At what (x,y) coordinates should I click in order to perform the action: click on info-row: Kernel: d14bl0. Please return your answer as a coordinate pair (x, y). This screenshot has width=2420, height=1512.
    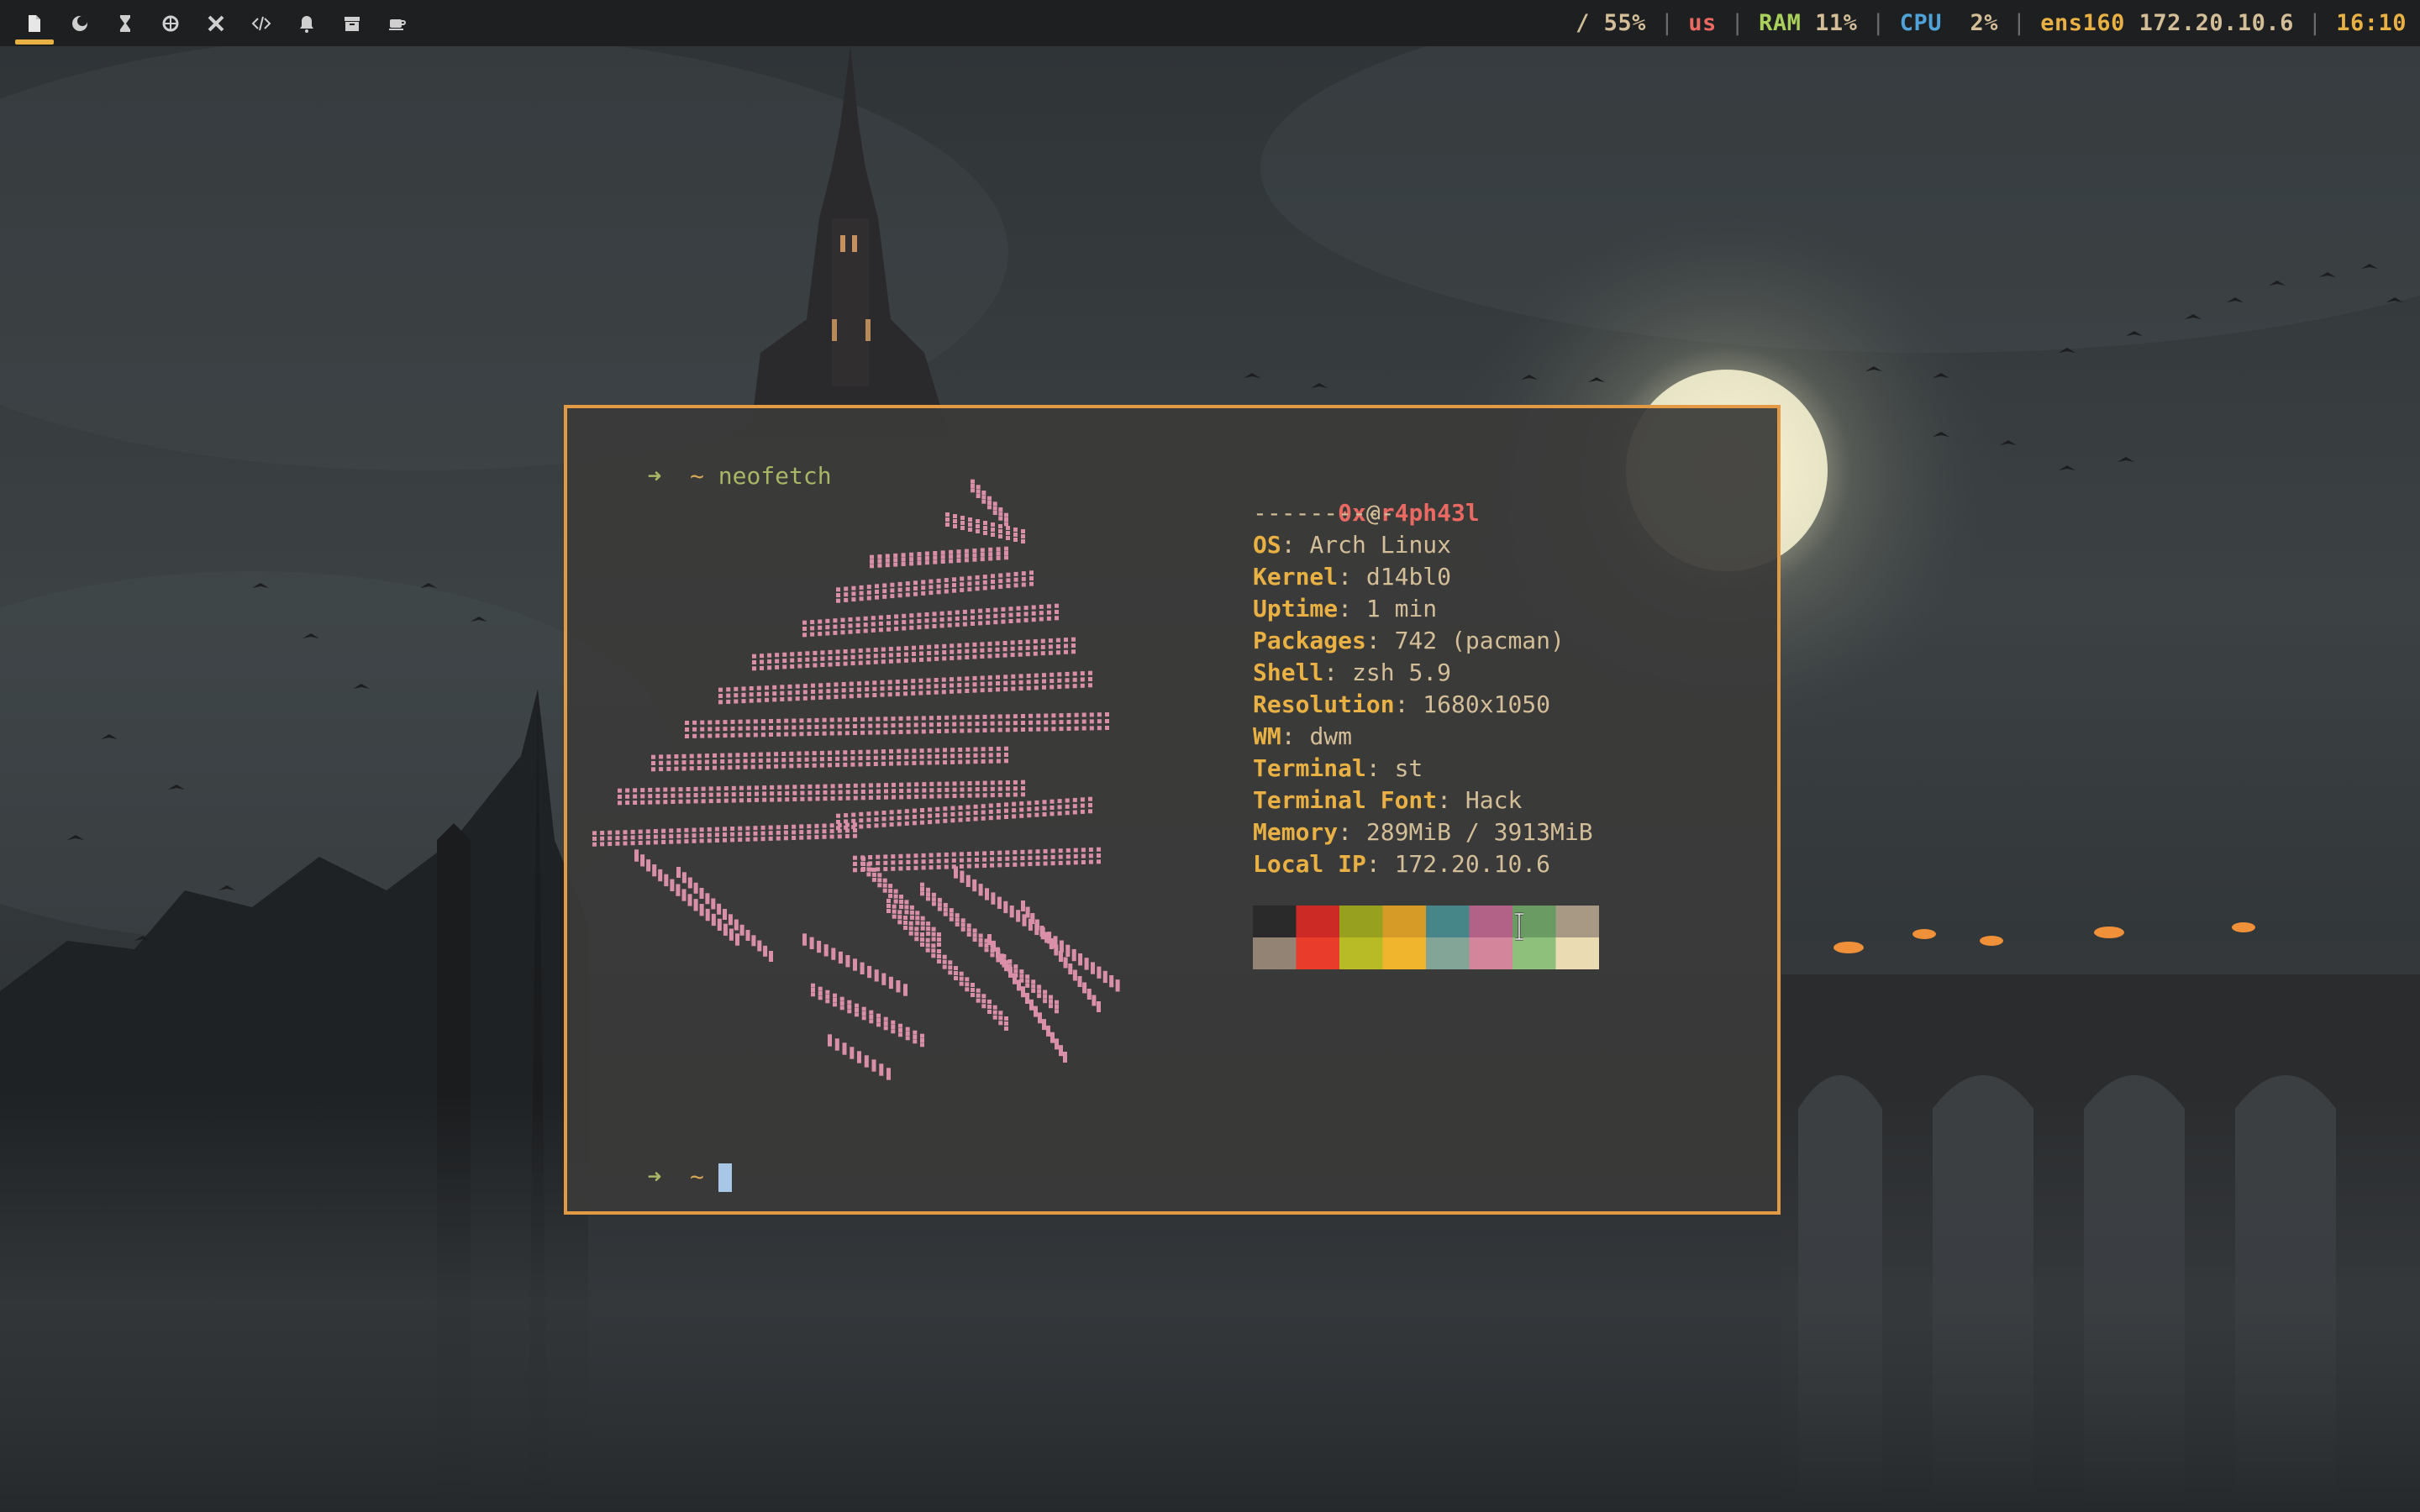
    Looking at the image, I should click on (1352, 577).